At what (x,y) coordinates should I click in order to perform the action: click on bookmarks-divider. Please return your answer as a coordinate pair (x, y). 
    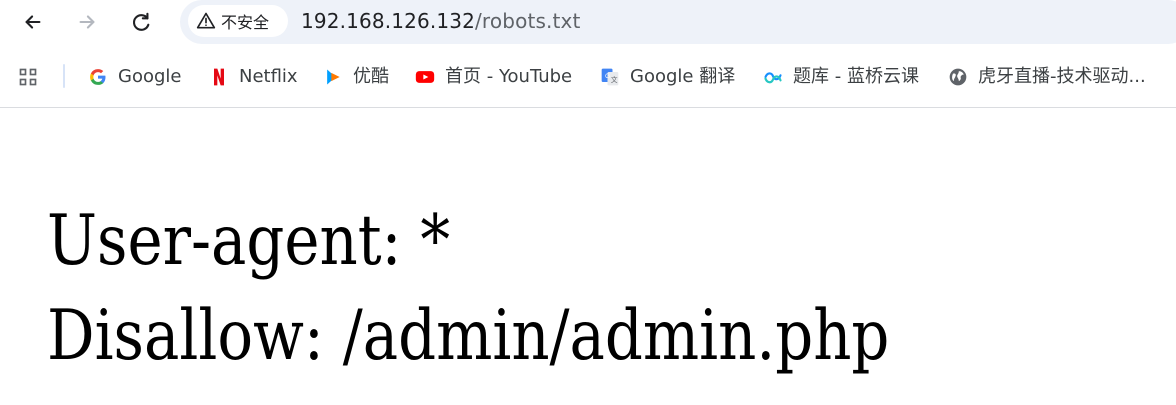
    Looking at the image, I should click on (64, 76).